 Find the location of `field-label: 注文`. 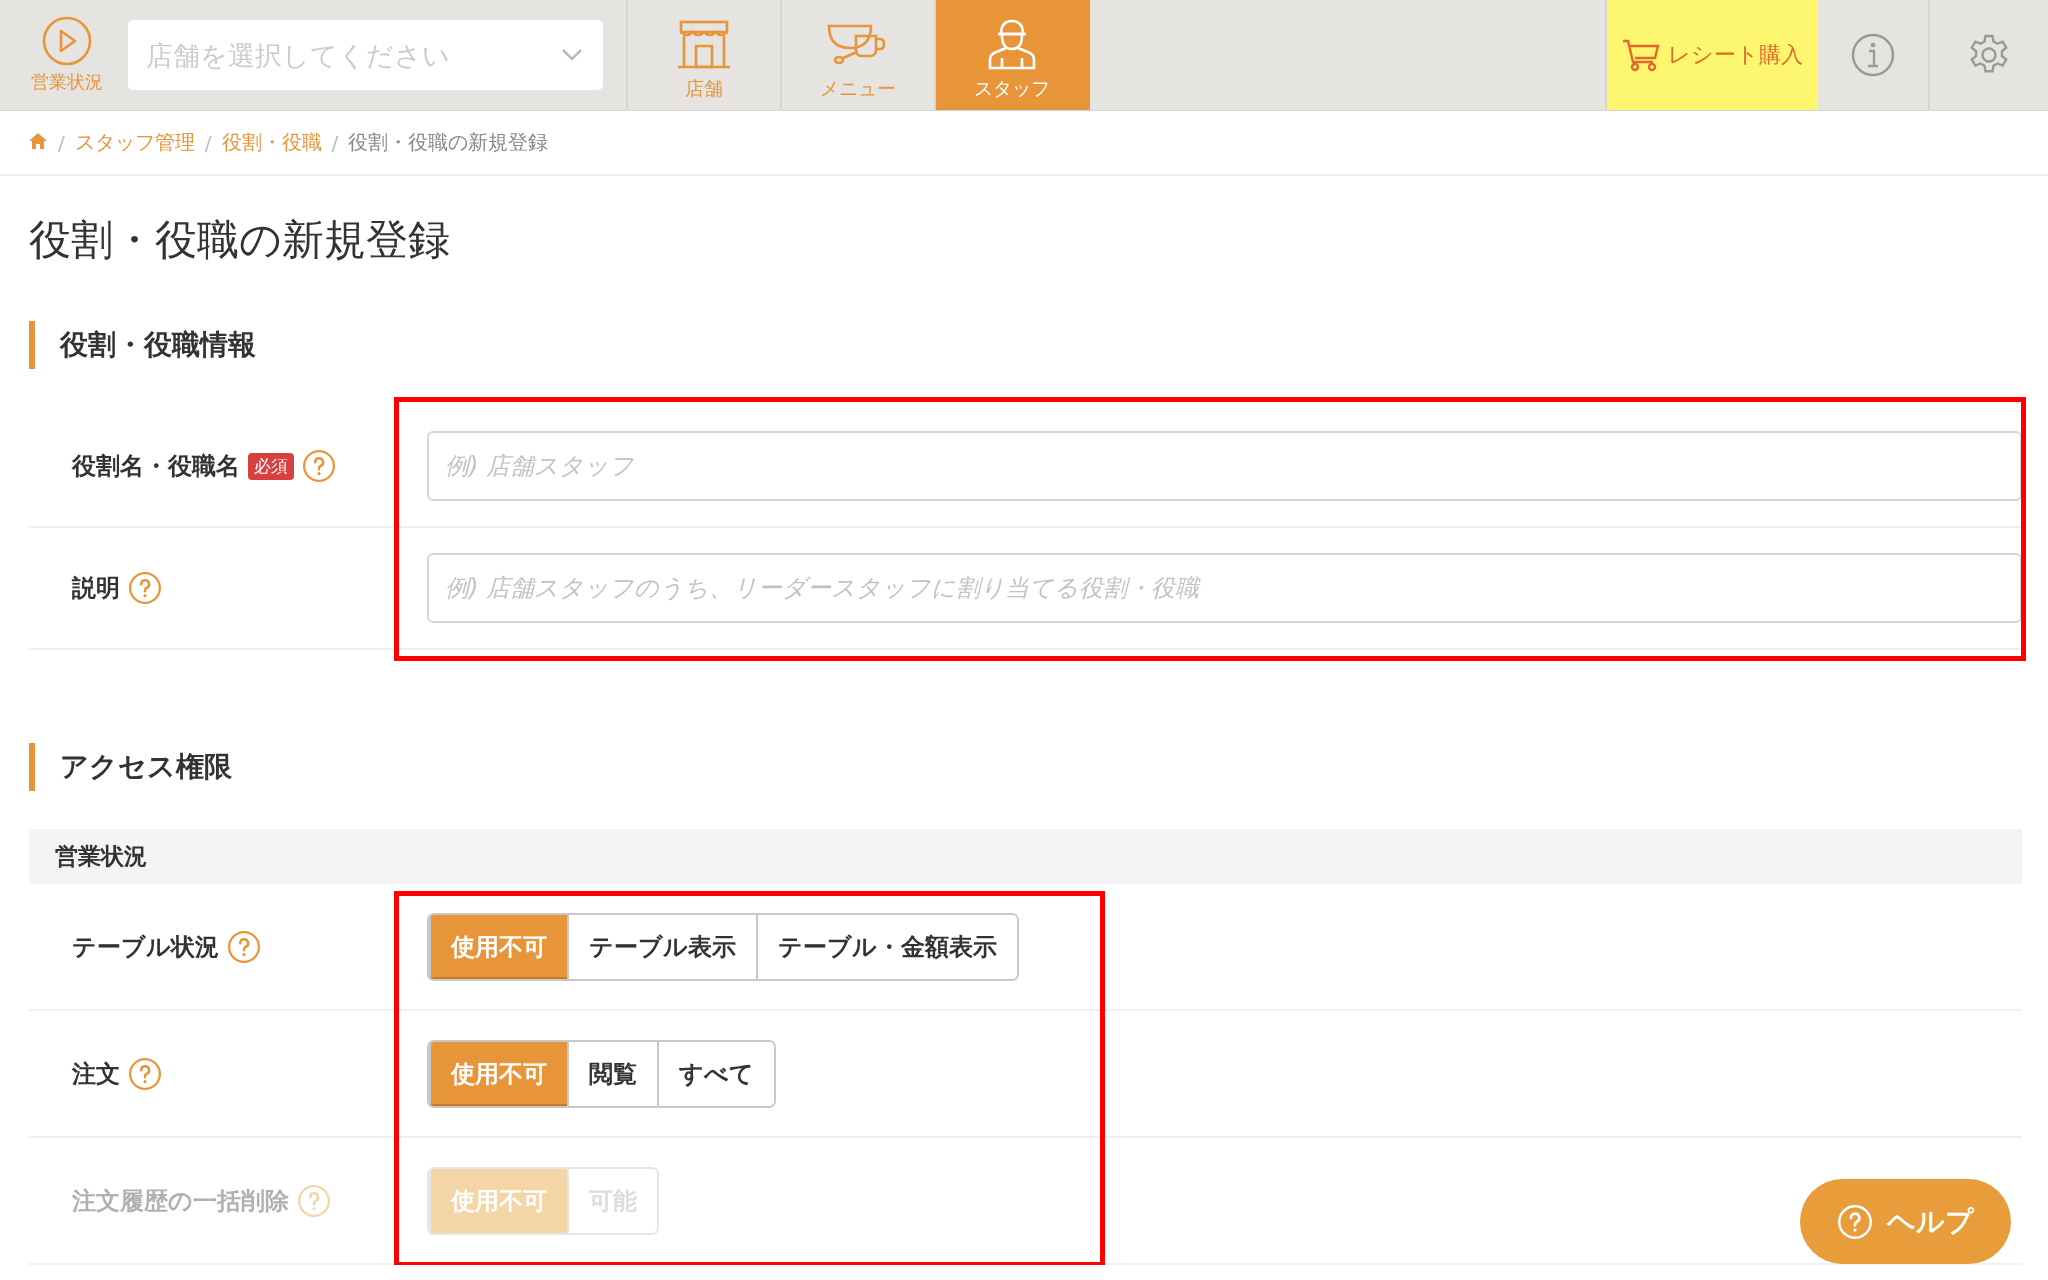

field-label: 注文 is located at coordinates (96, 1074).